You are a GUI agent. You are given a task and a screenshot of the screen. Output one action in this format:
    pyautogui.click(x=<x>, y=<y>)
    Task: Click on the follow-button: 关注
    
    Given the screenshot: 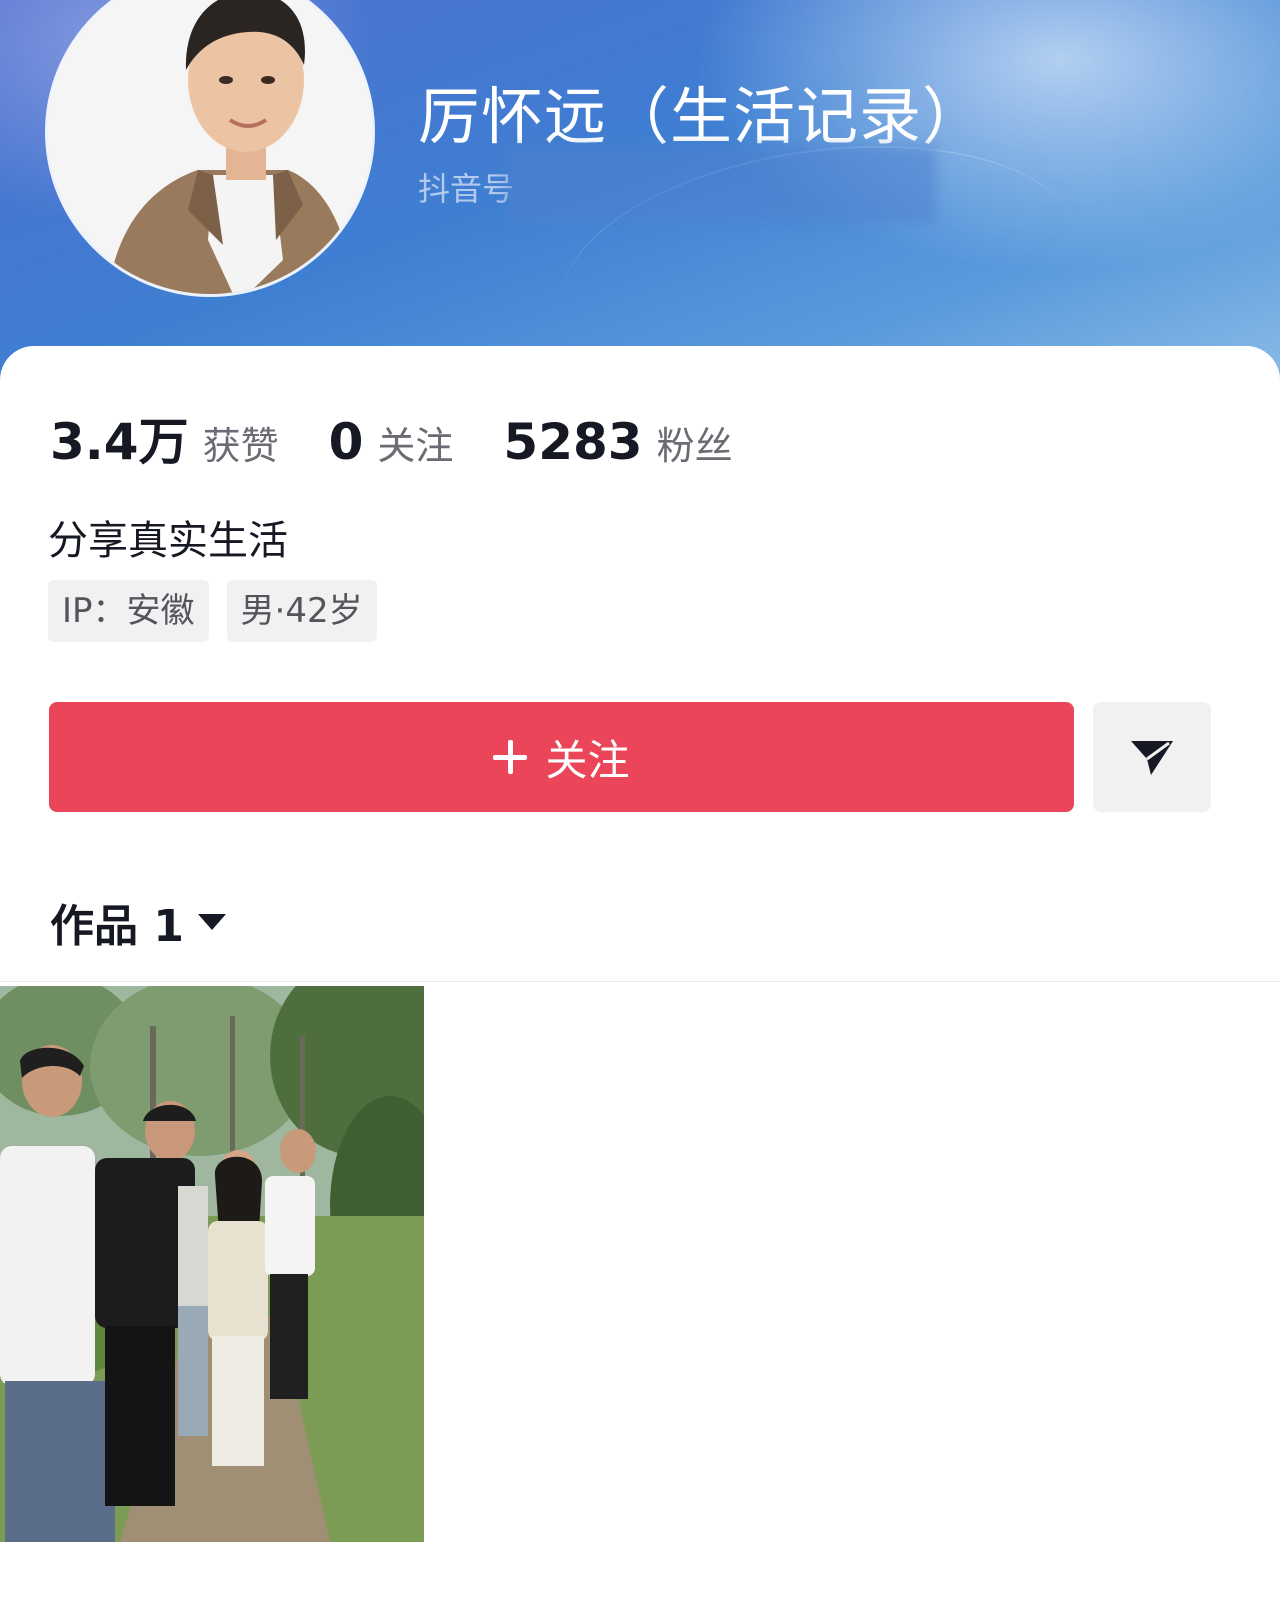 What is the action you would take?
    pyautogui.click(x=561, y=757)
    